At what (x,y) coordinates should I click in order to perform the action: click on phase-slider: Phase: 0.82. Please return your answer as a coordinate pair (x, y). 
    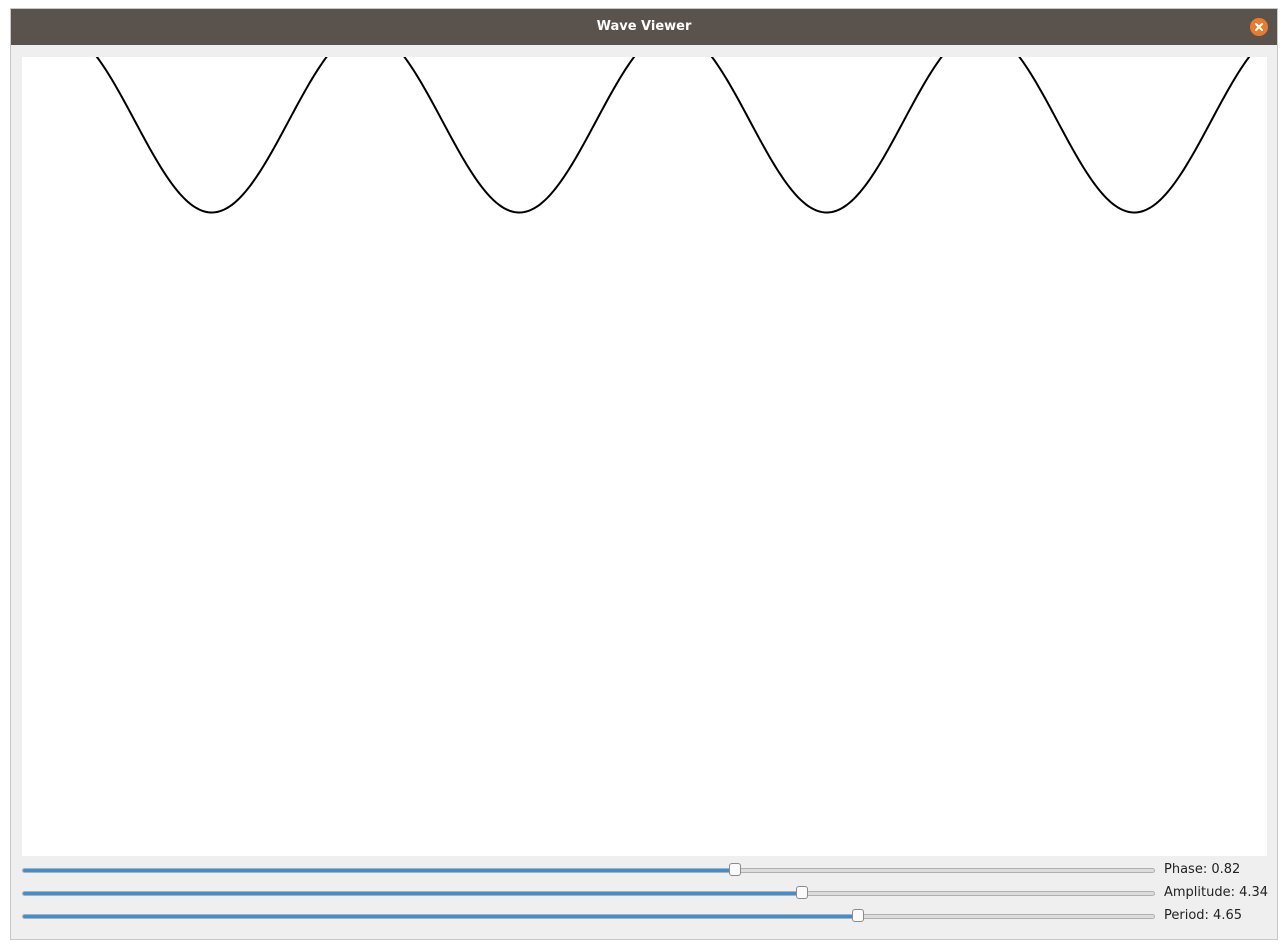
    Looking at the image, I should click on (644, 870).